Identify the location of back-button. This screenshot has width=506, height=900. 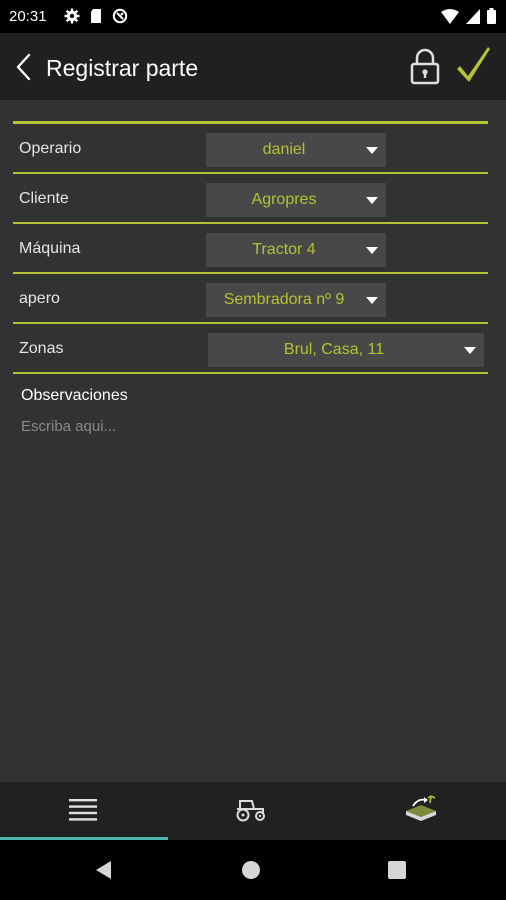
(24, 67).